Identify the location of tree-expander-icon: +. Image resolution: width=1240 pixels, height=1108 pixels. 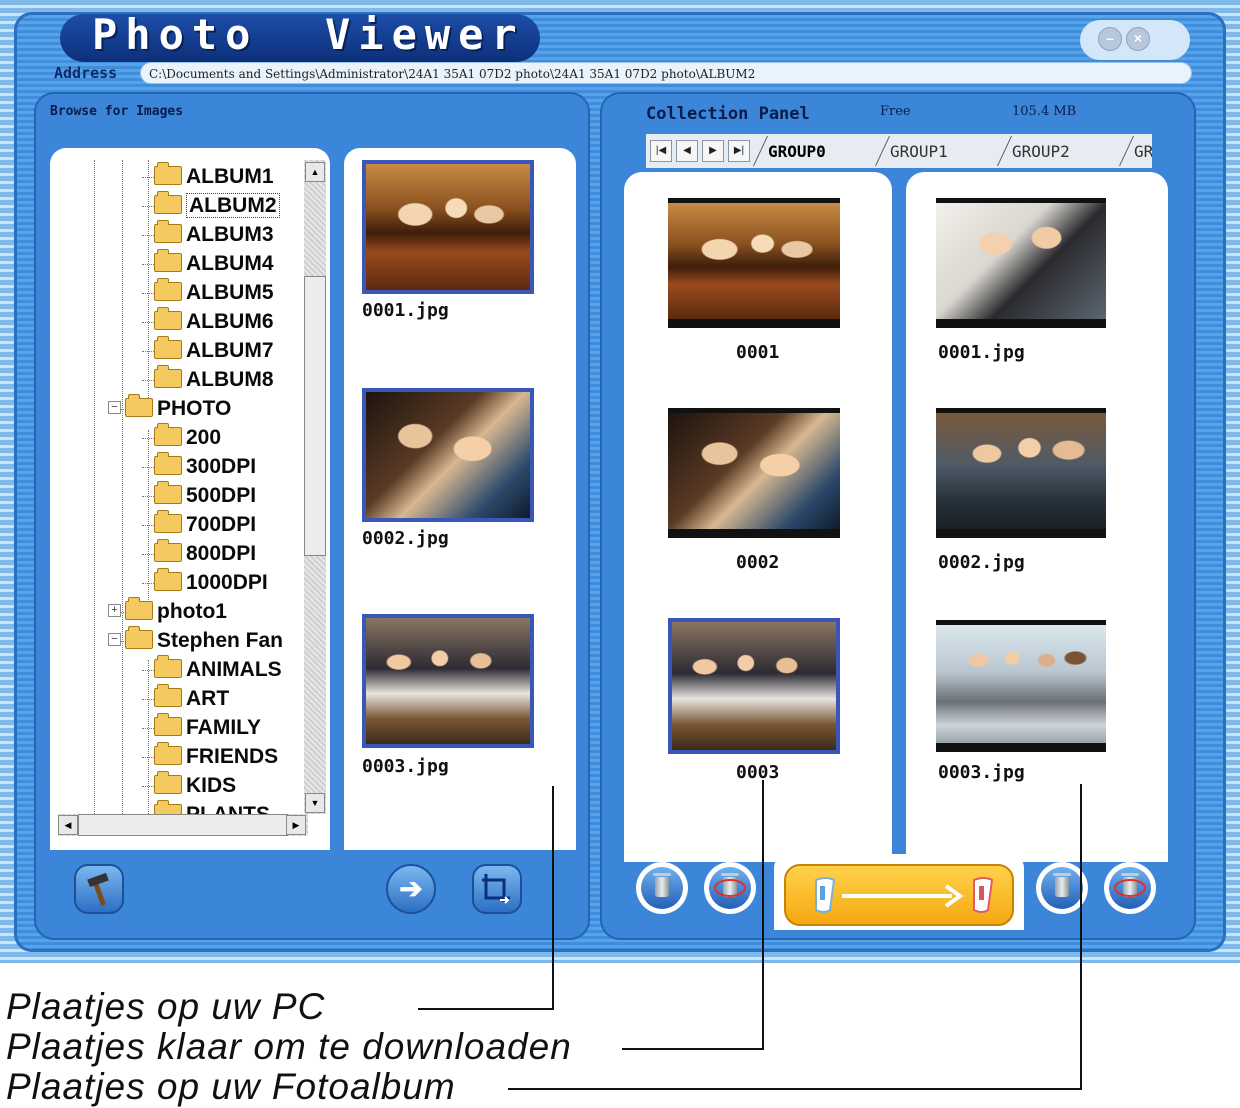
(114, 610).